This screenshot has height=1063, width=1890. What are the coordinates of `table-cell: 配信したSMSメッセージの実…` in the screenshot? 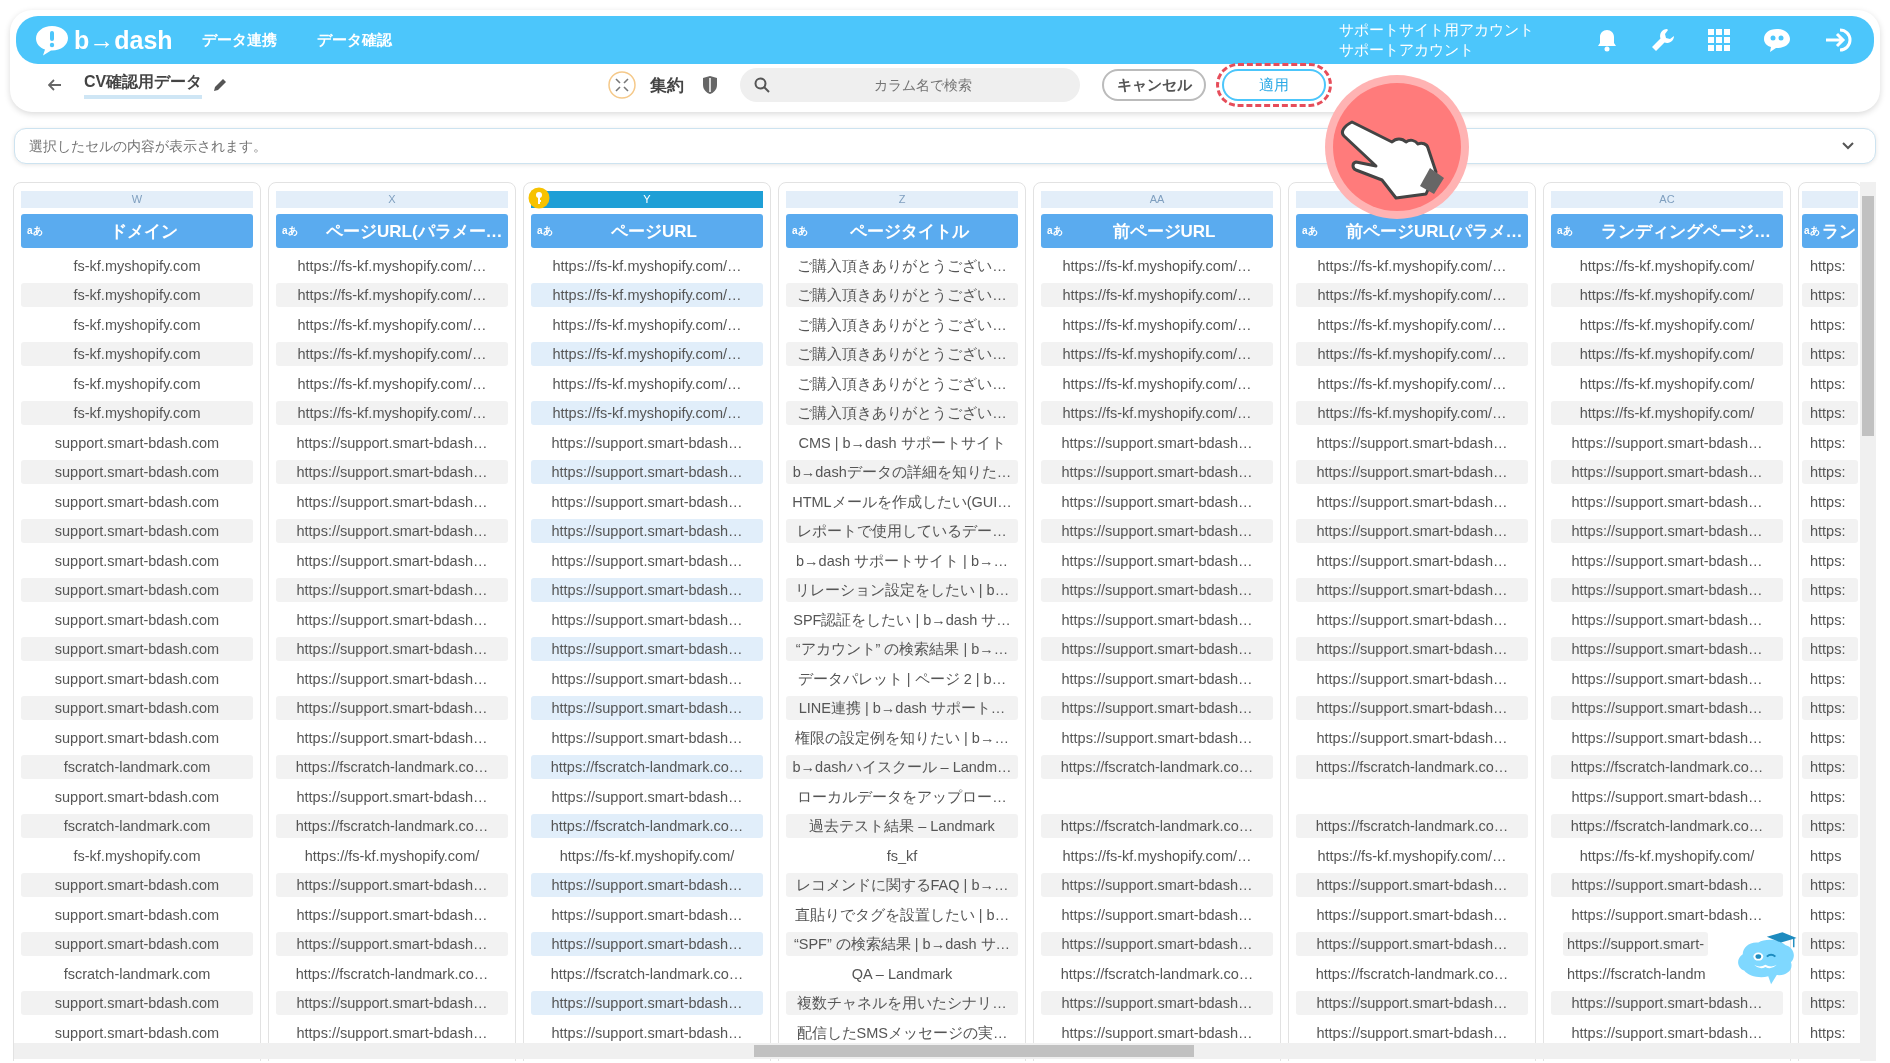 It's located at (902, 1032).